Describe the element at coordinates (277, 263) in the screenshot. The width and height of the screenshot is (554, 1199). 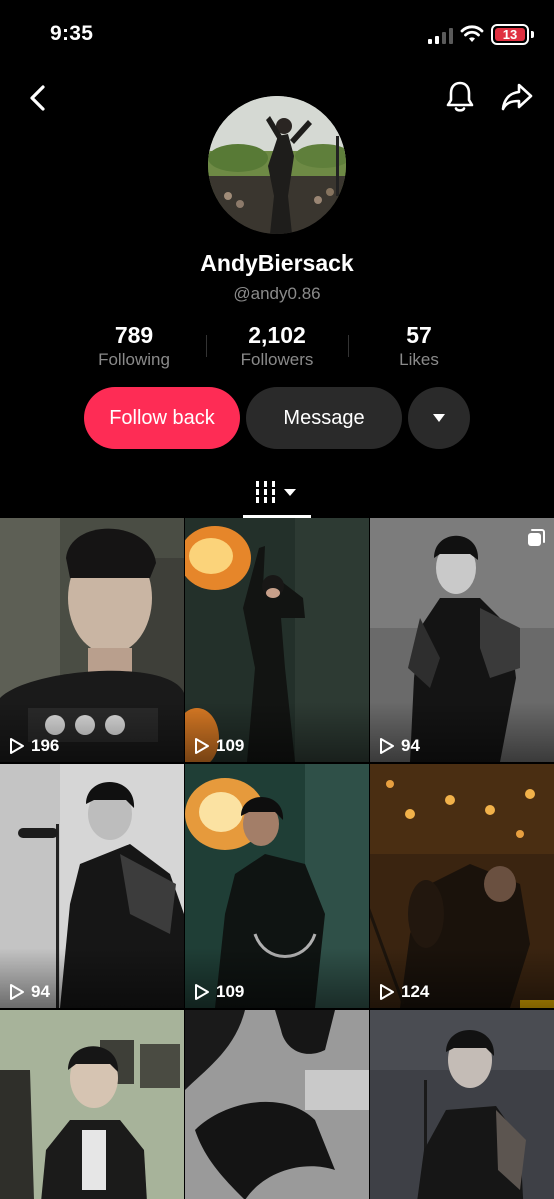
I see `profile-username: AndyBiersack` at that location.